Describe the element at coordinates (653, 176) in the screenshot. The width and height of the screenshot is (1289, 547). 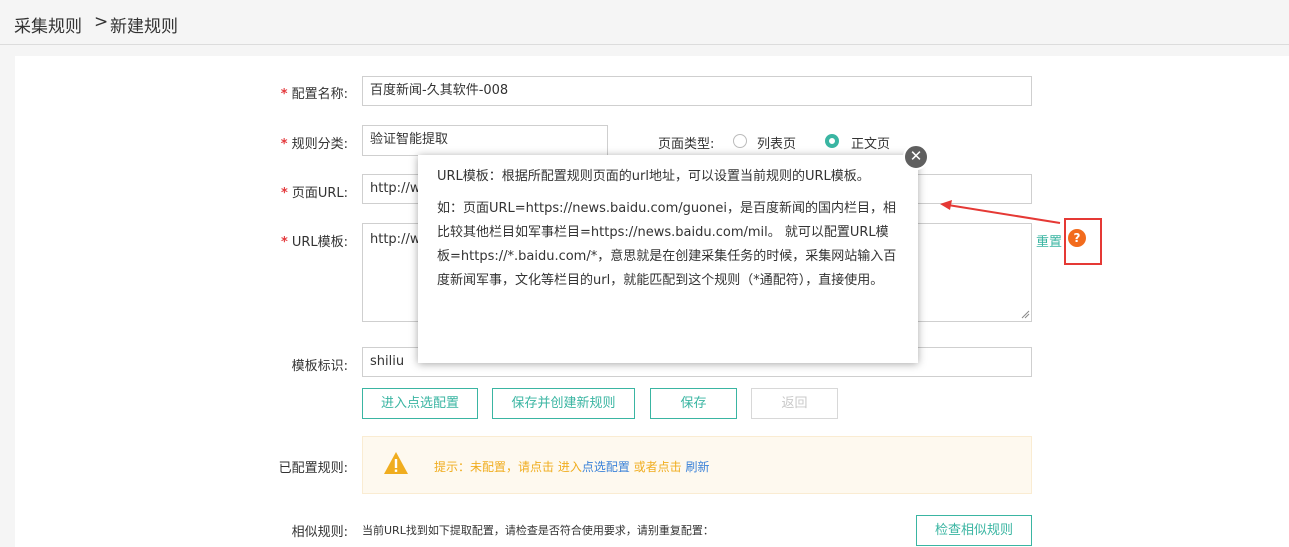
I see `tooltip-paragraph-1: URL模板：根据所配置规则页面的url地址，可以设置当前规则的URL模板。` at that location.